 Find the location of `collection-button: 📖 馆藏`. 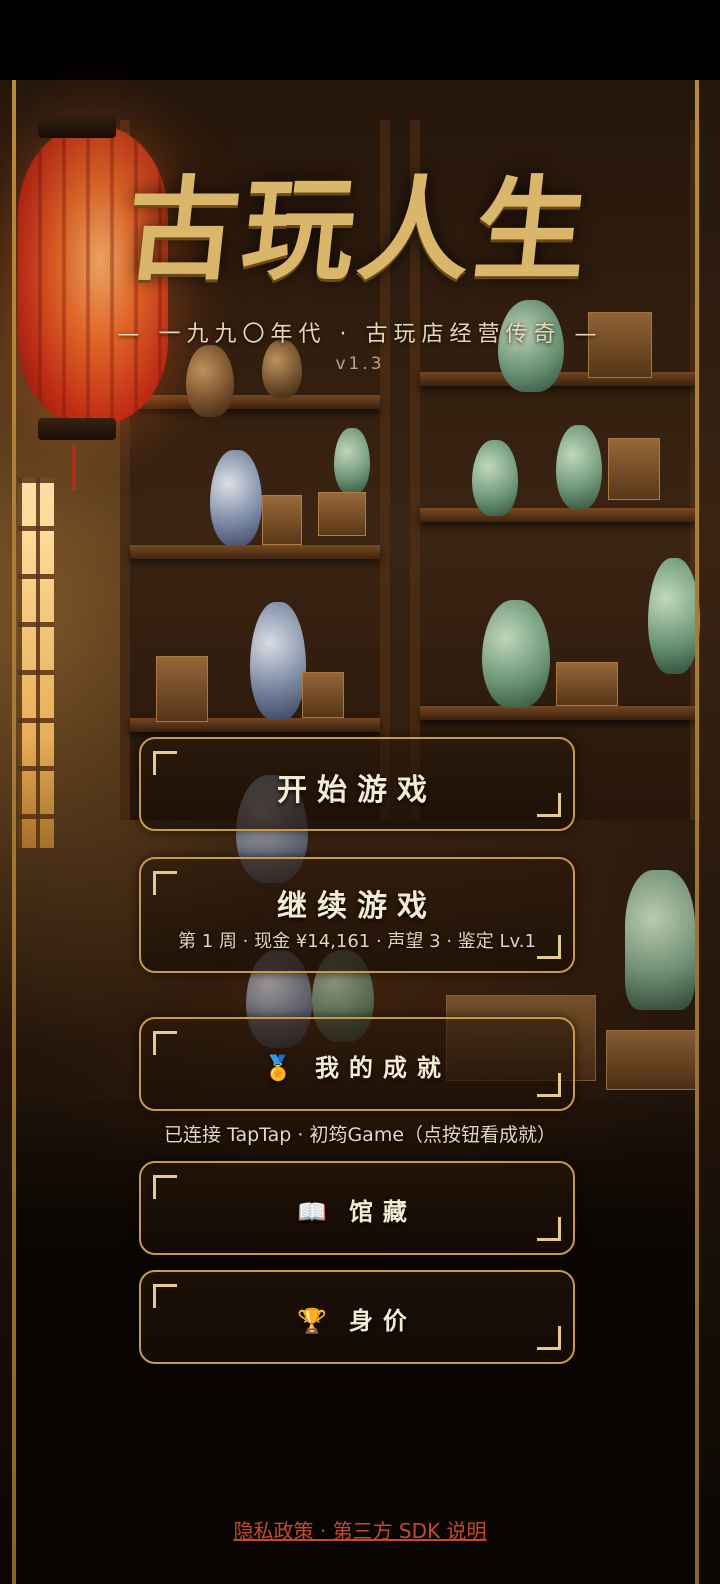

collection-button: 📖 馆藏 is located at coordinates (357, 1208).